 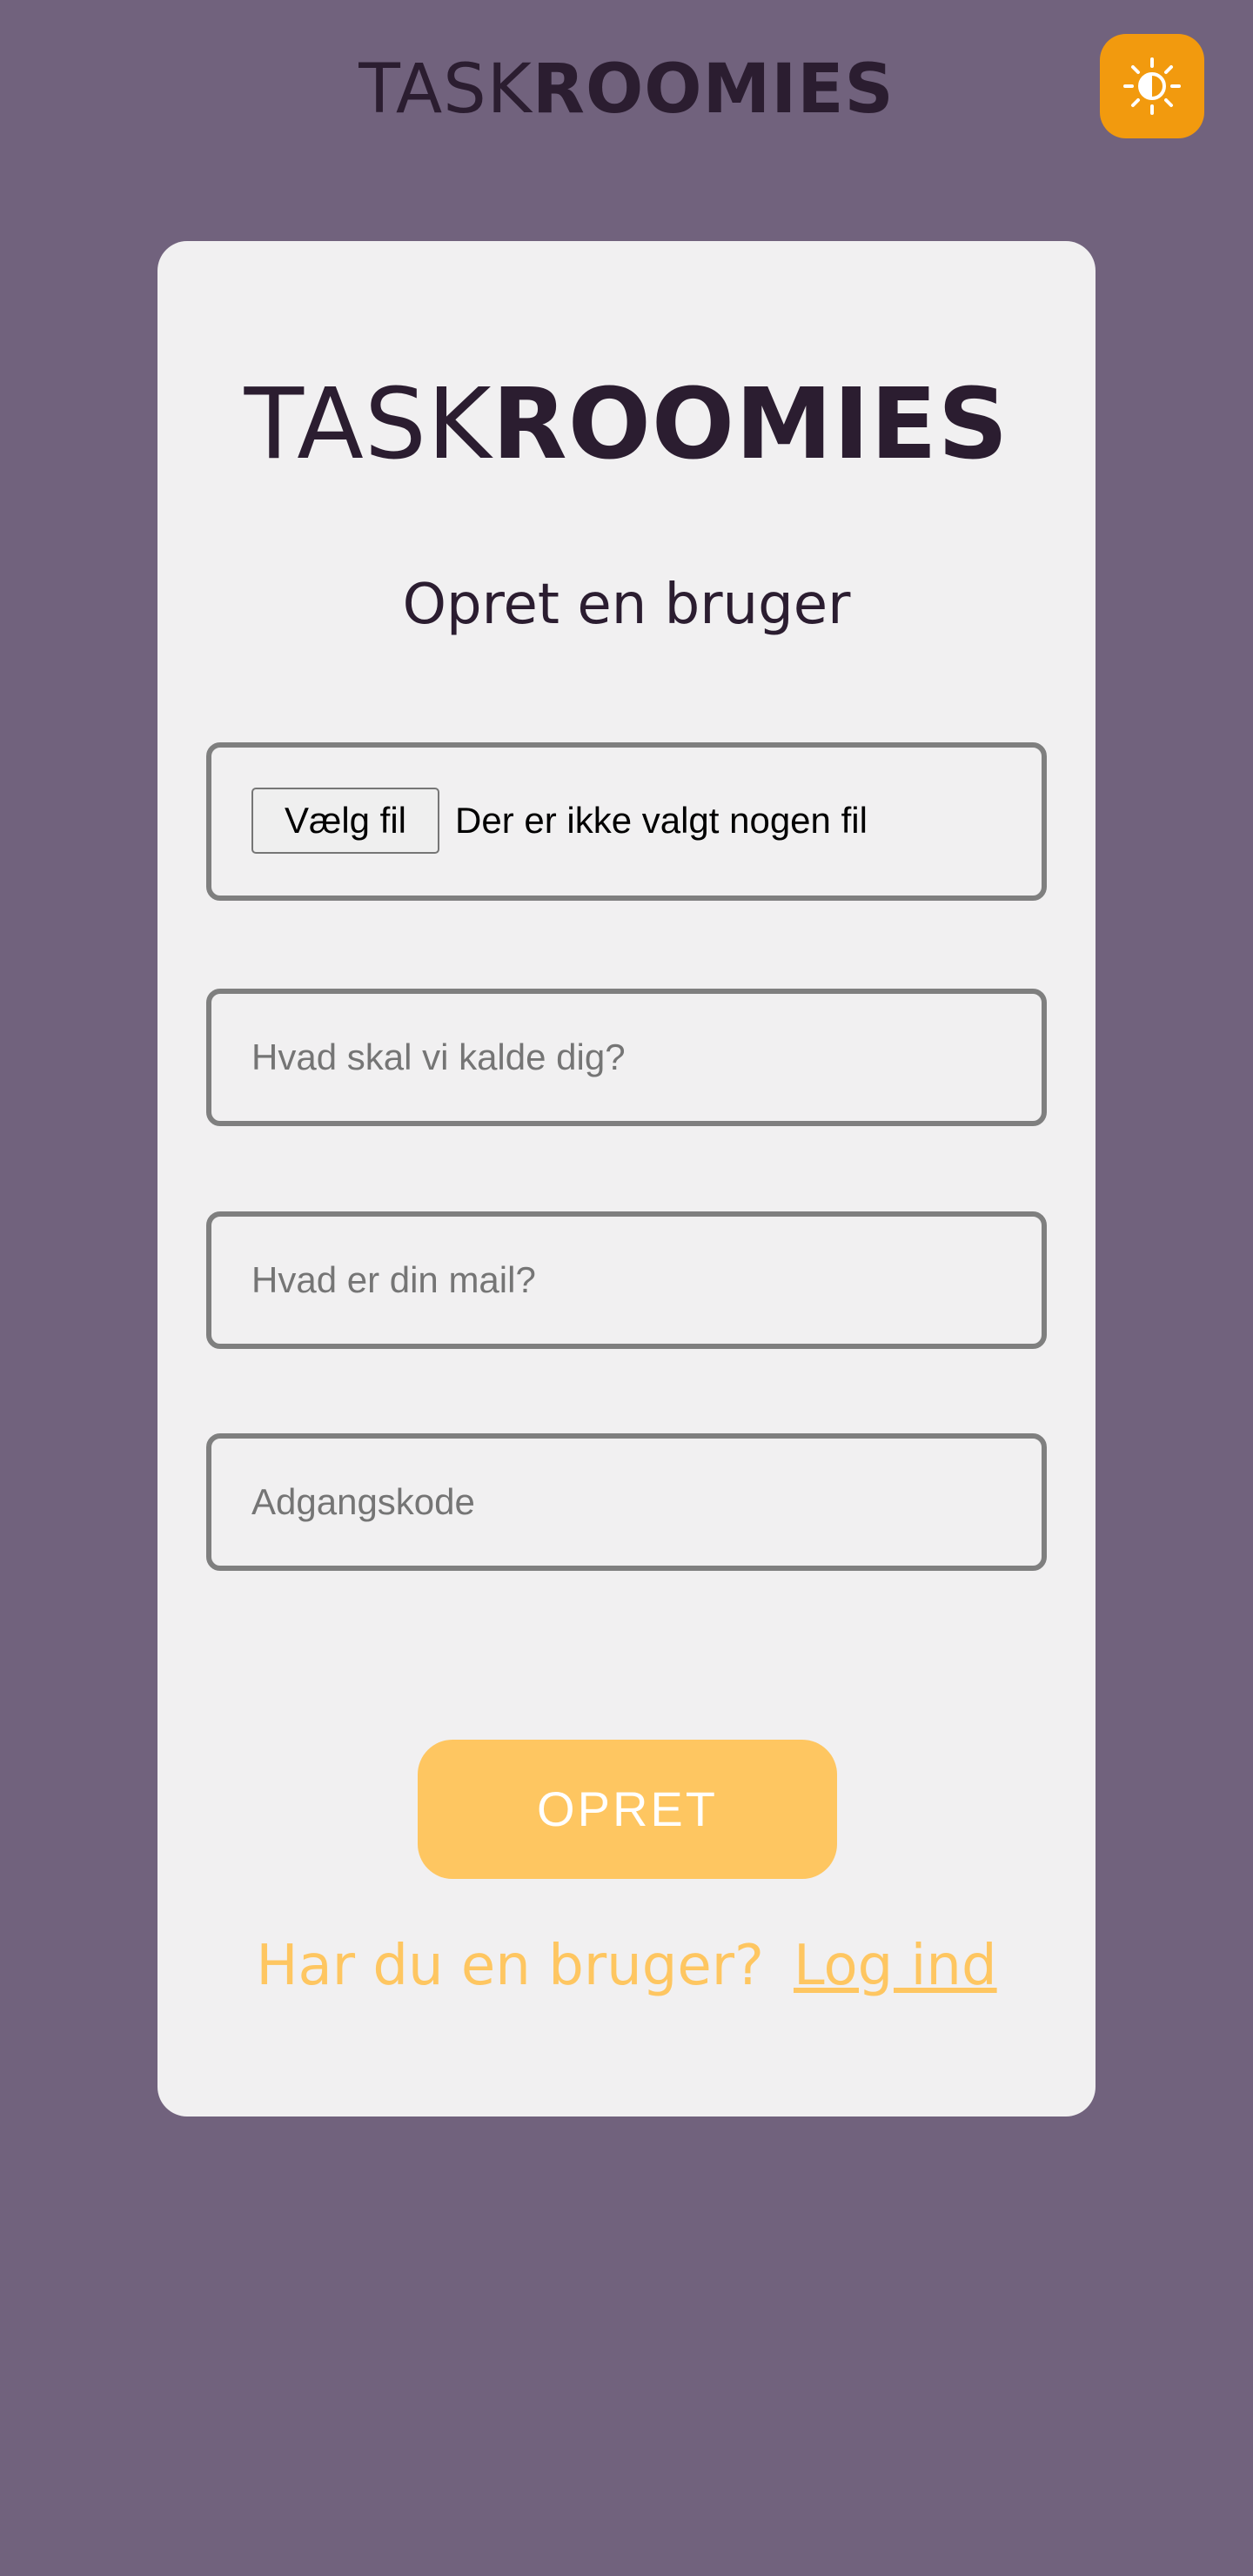 I want to click on card-logo: TASKROOMIES, so click(x=626, y=424).